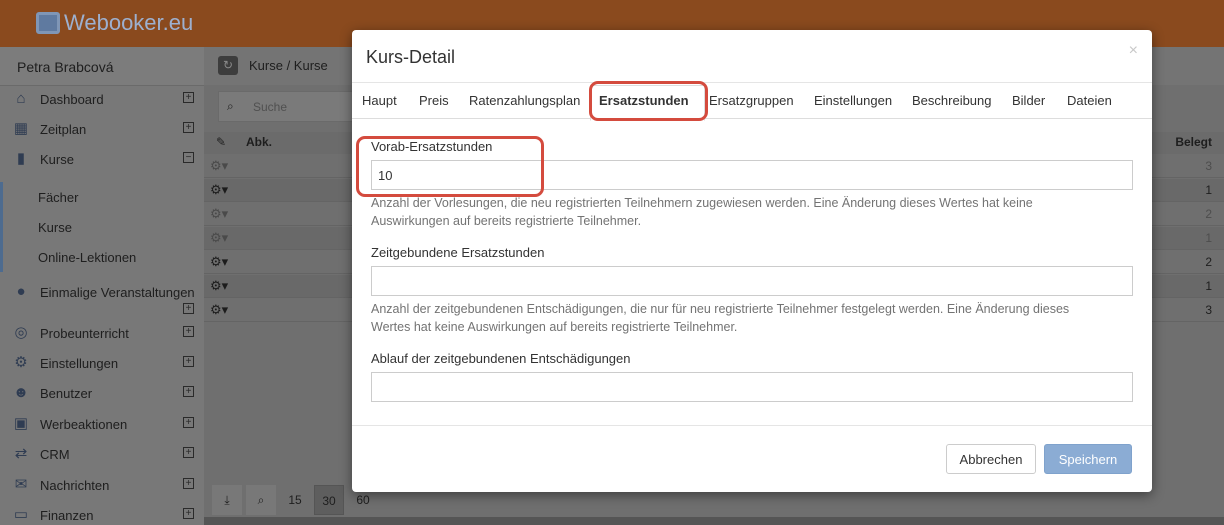  I want to click on field-label-zeitgebundene-ersatzstunden: Zeitgebundene Ersatzstunden, so click(458, 252).